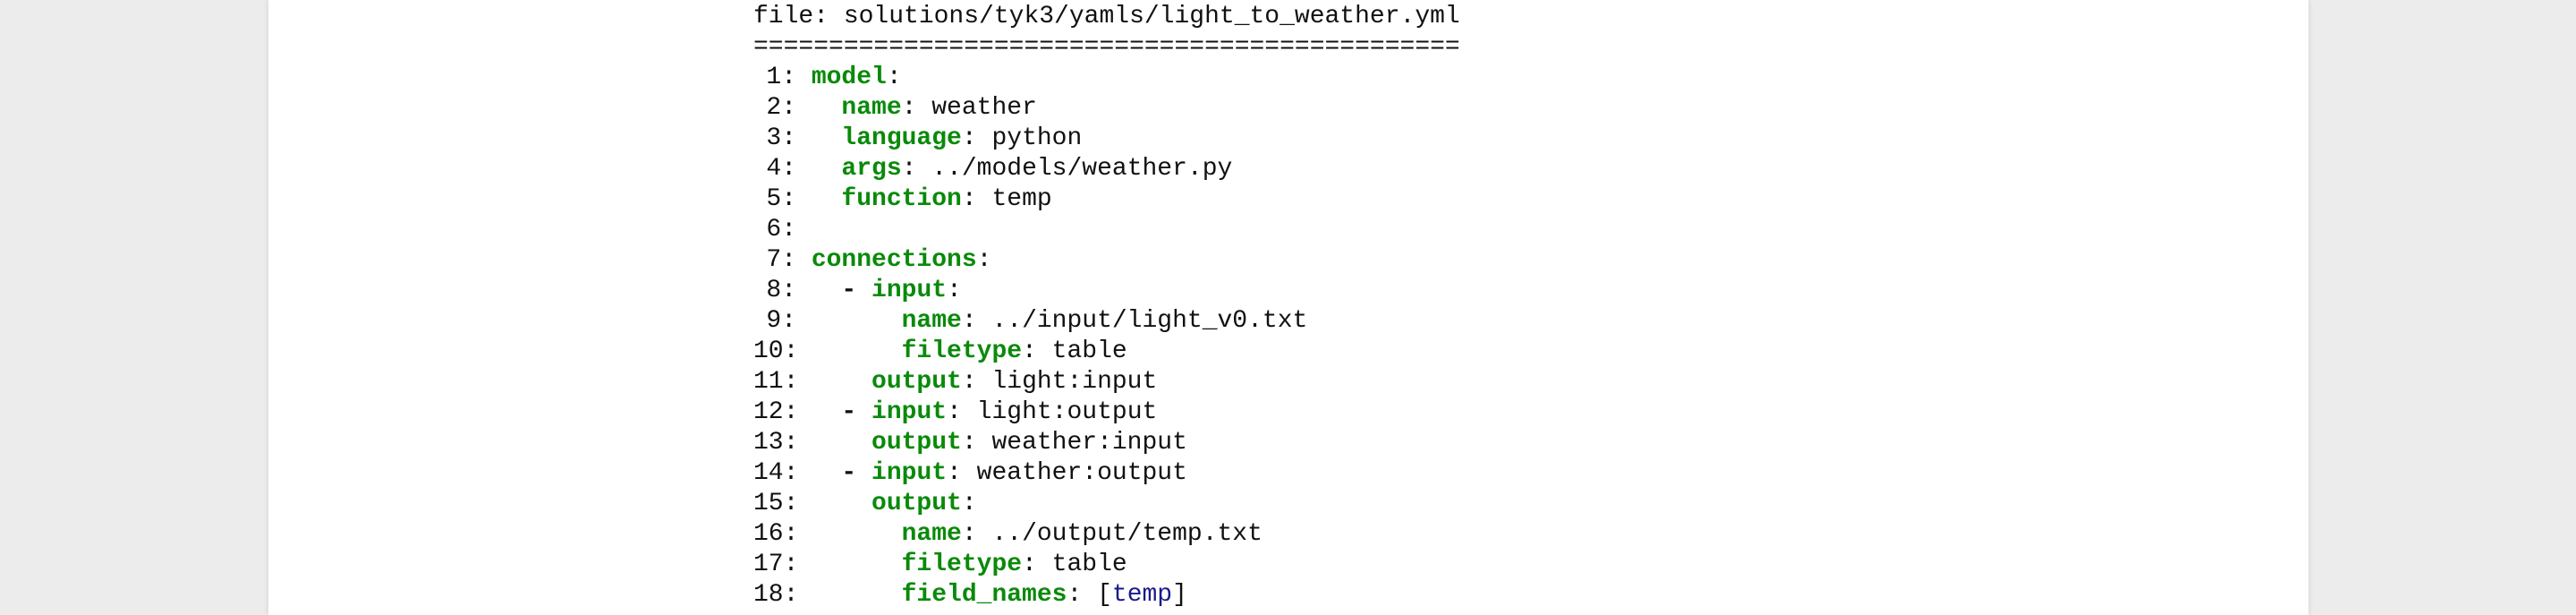  What do you see at coordinates (1106, 291) in the screenshot?
I see `code-line: 8: - input:` at bounding box center [1106, 291].